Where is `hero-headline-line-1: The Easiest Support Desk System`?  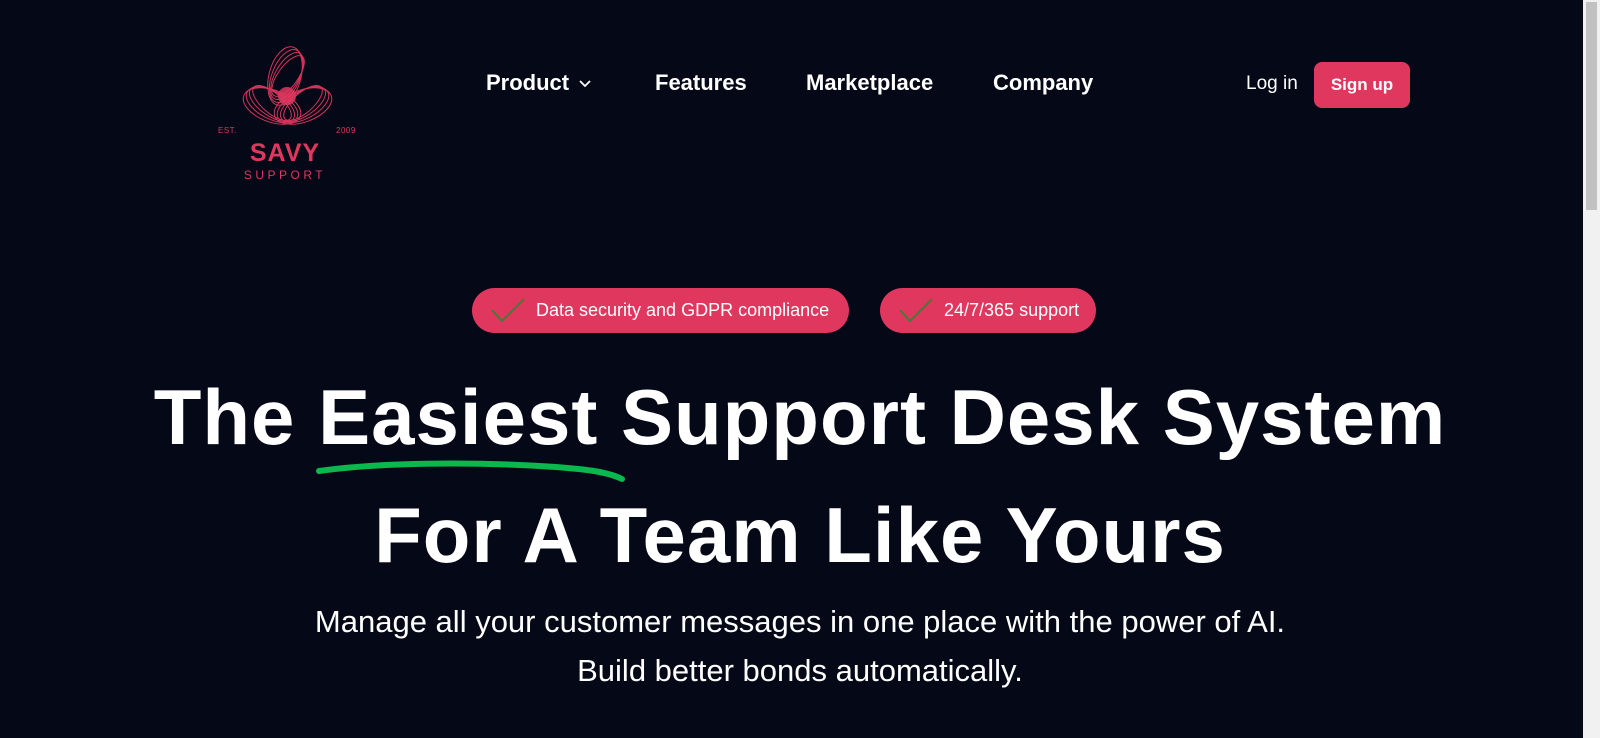
hero-headline-line-1: The Easiest Support Desk System is located at coordinates (800, 427).